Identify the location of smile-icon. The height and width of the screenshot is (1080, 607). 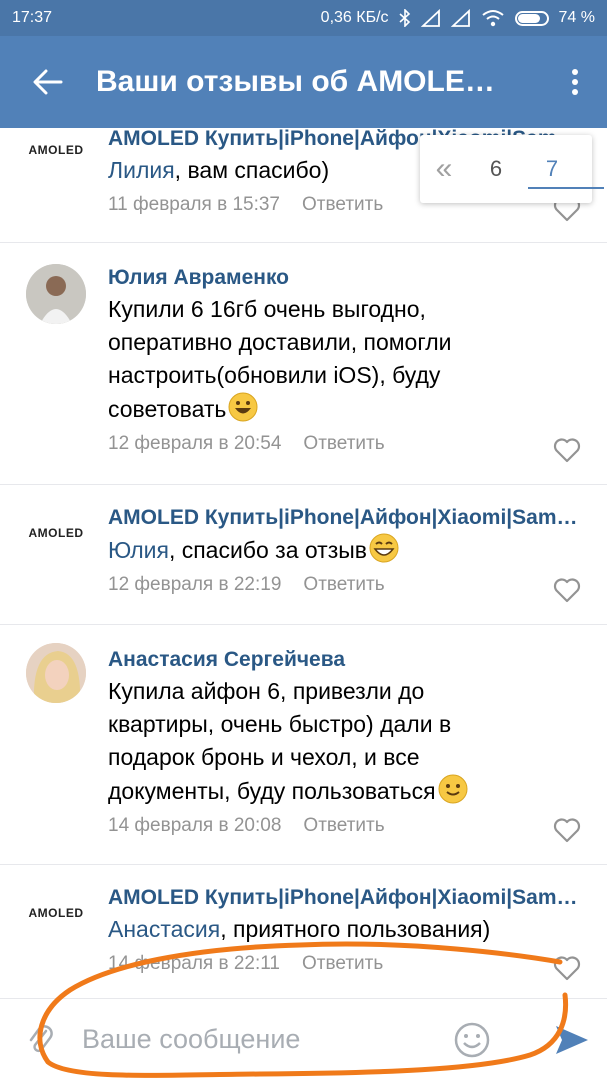
(472, 1039).